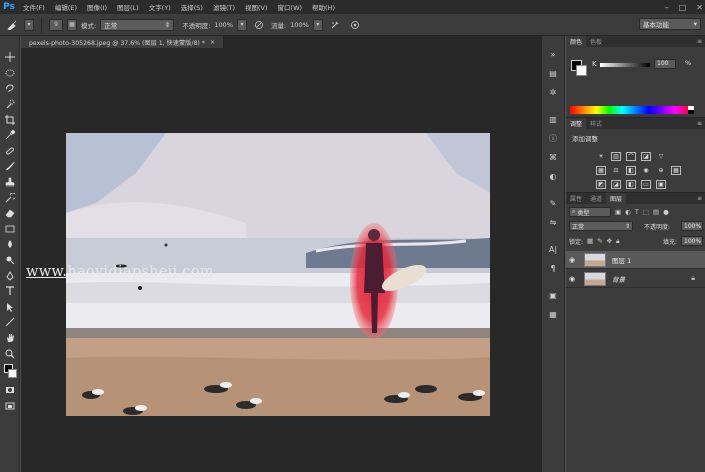  What do you see at coordinates (670, 24) in the screenshot?
I see `workspace-select: 基本功能 ▾` at bounding box center [670, 24].